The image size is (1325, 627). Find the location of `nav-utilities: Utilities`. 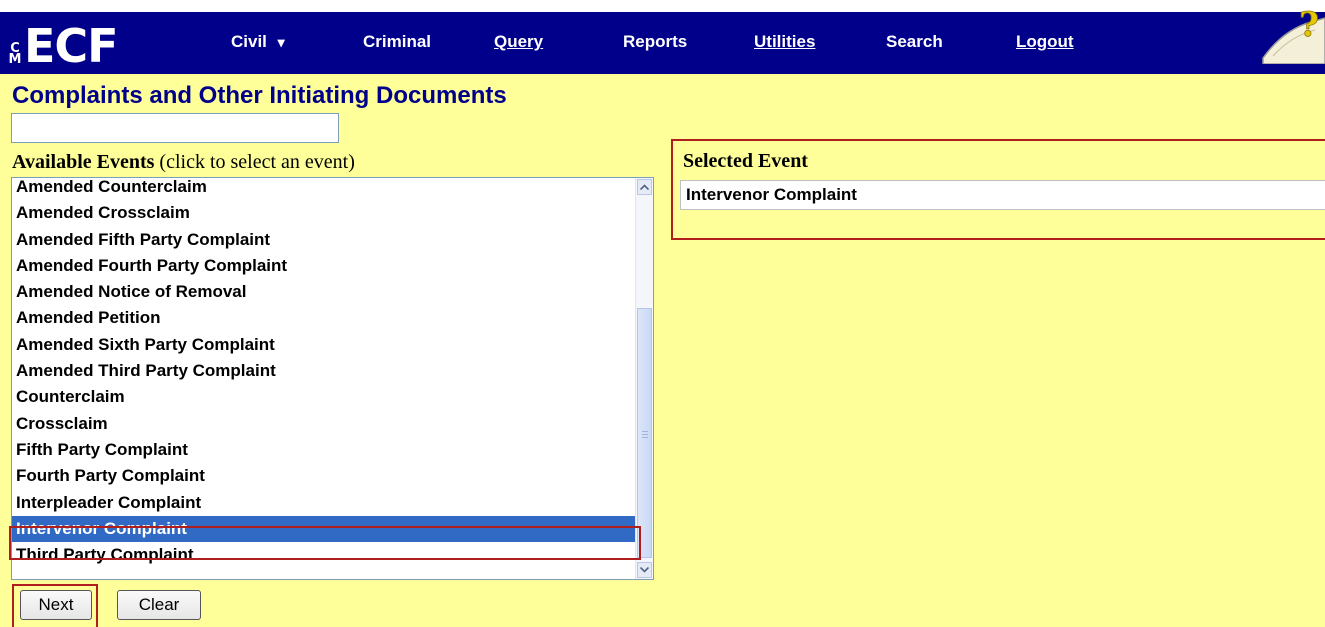

nav-utilities: Utilities is located at coordinates (784, 42).